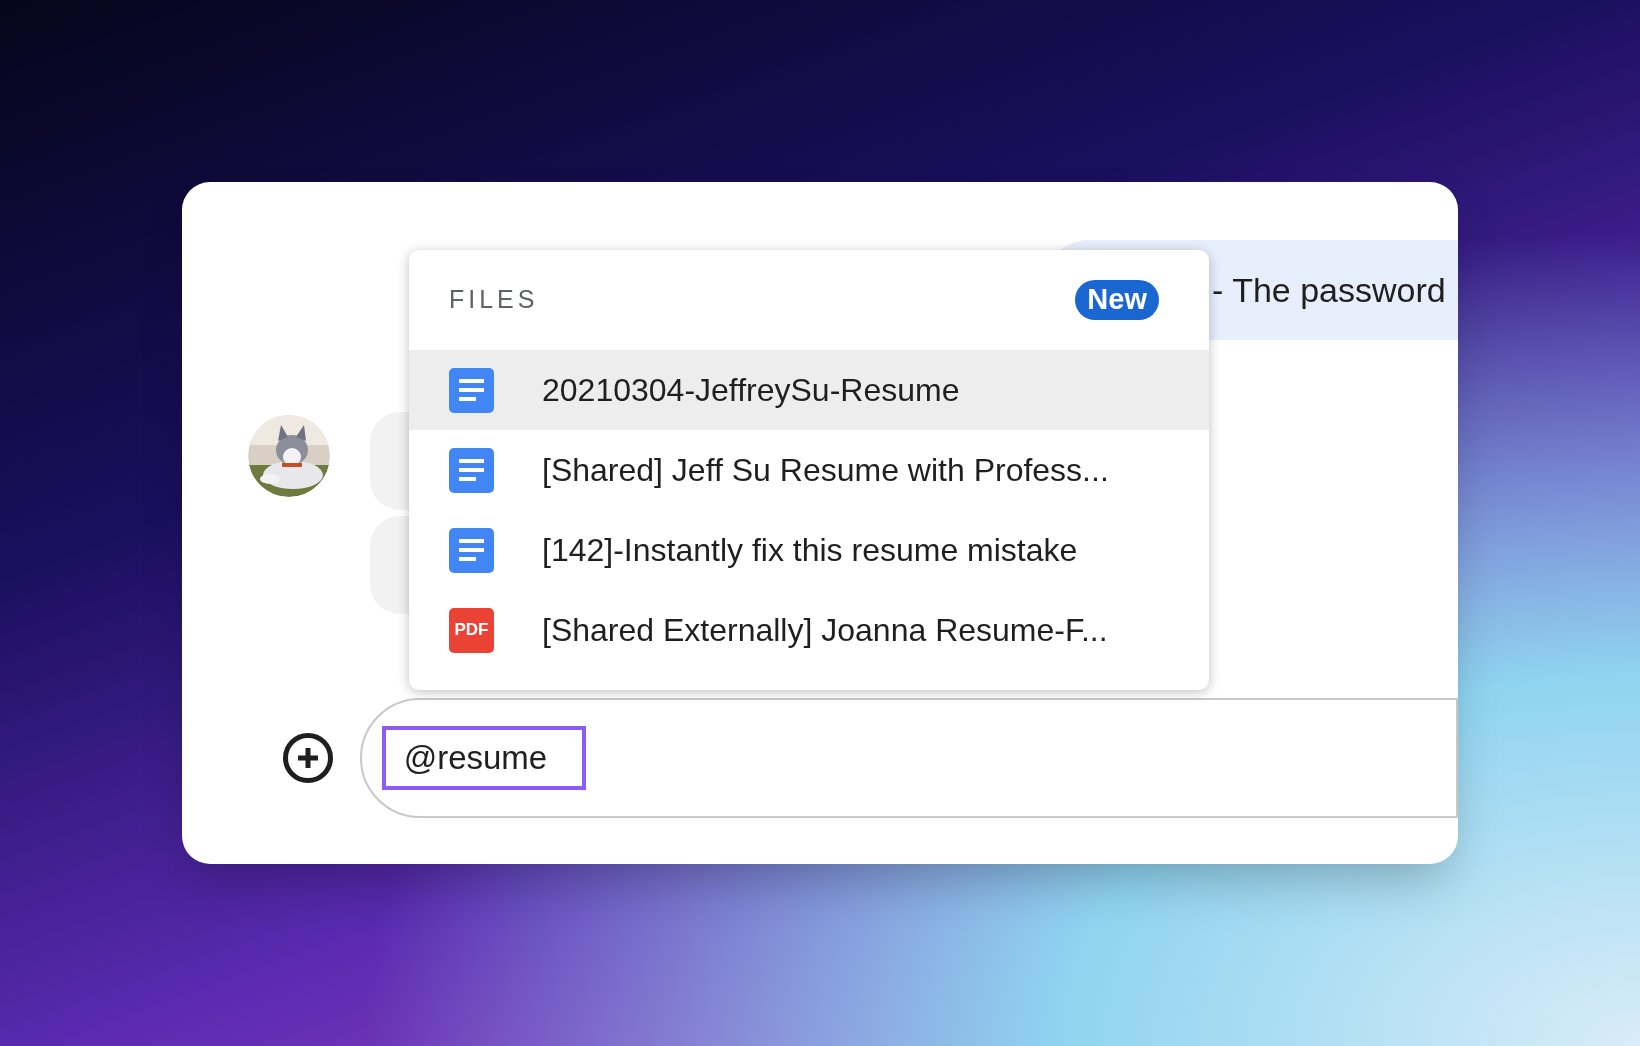  I want to click on file-item: [142]-Instantly fix this resume mistake, so click(809, 550).